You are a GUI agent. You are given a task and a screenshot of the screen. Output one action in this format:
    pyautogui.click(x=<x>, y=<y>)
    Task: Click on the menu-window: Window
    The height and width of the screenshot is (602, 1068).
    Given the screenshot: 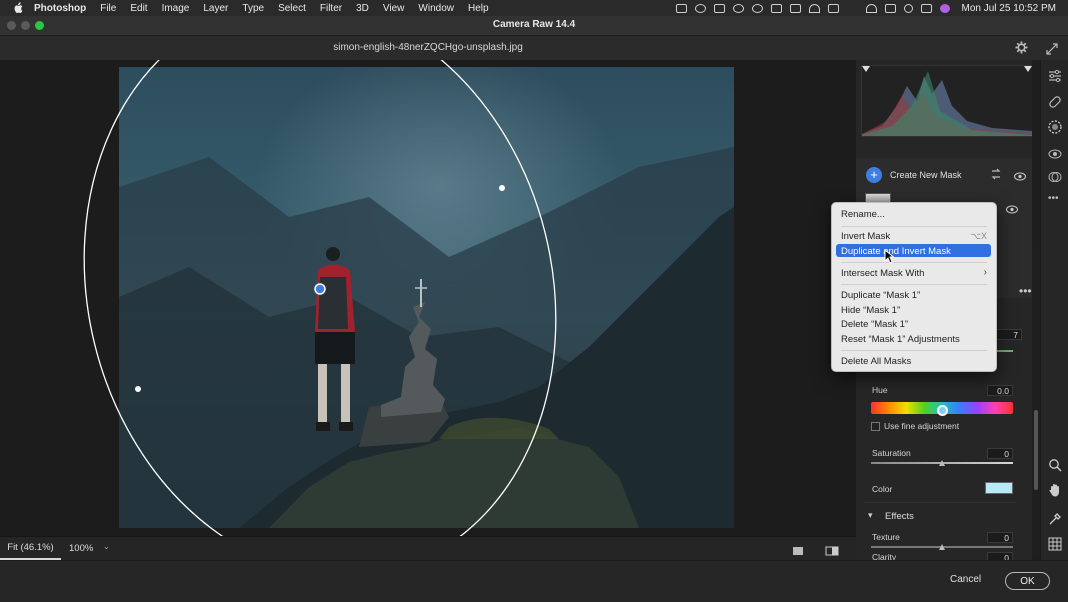 What is the action you would take?
    pyautogui.click(x=436, y=8)
    